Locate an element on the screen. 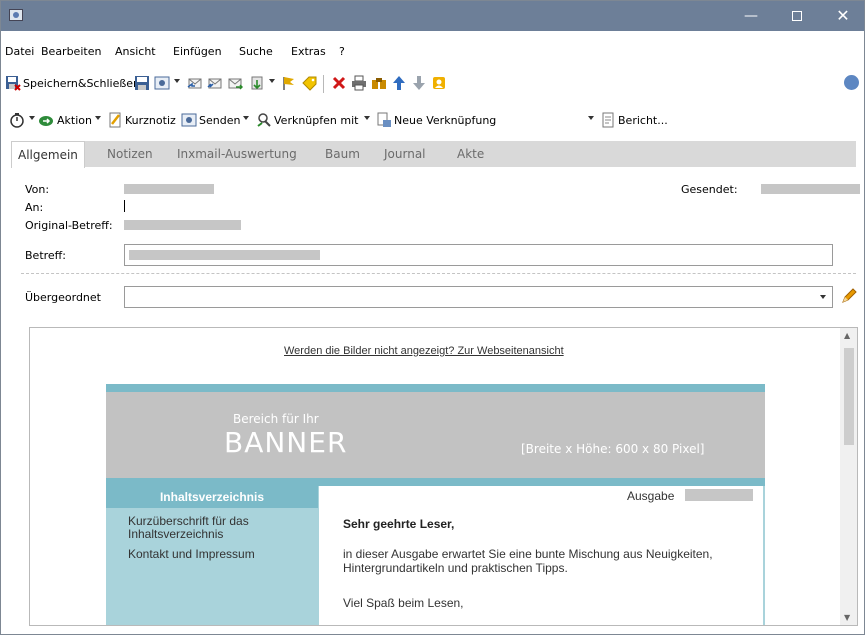 Image resolution: width=865 pixels, height=635 pixels. short-note-button: Kurznotiz is located at coordinates (150, 120).